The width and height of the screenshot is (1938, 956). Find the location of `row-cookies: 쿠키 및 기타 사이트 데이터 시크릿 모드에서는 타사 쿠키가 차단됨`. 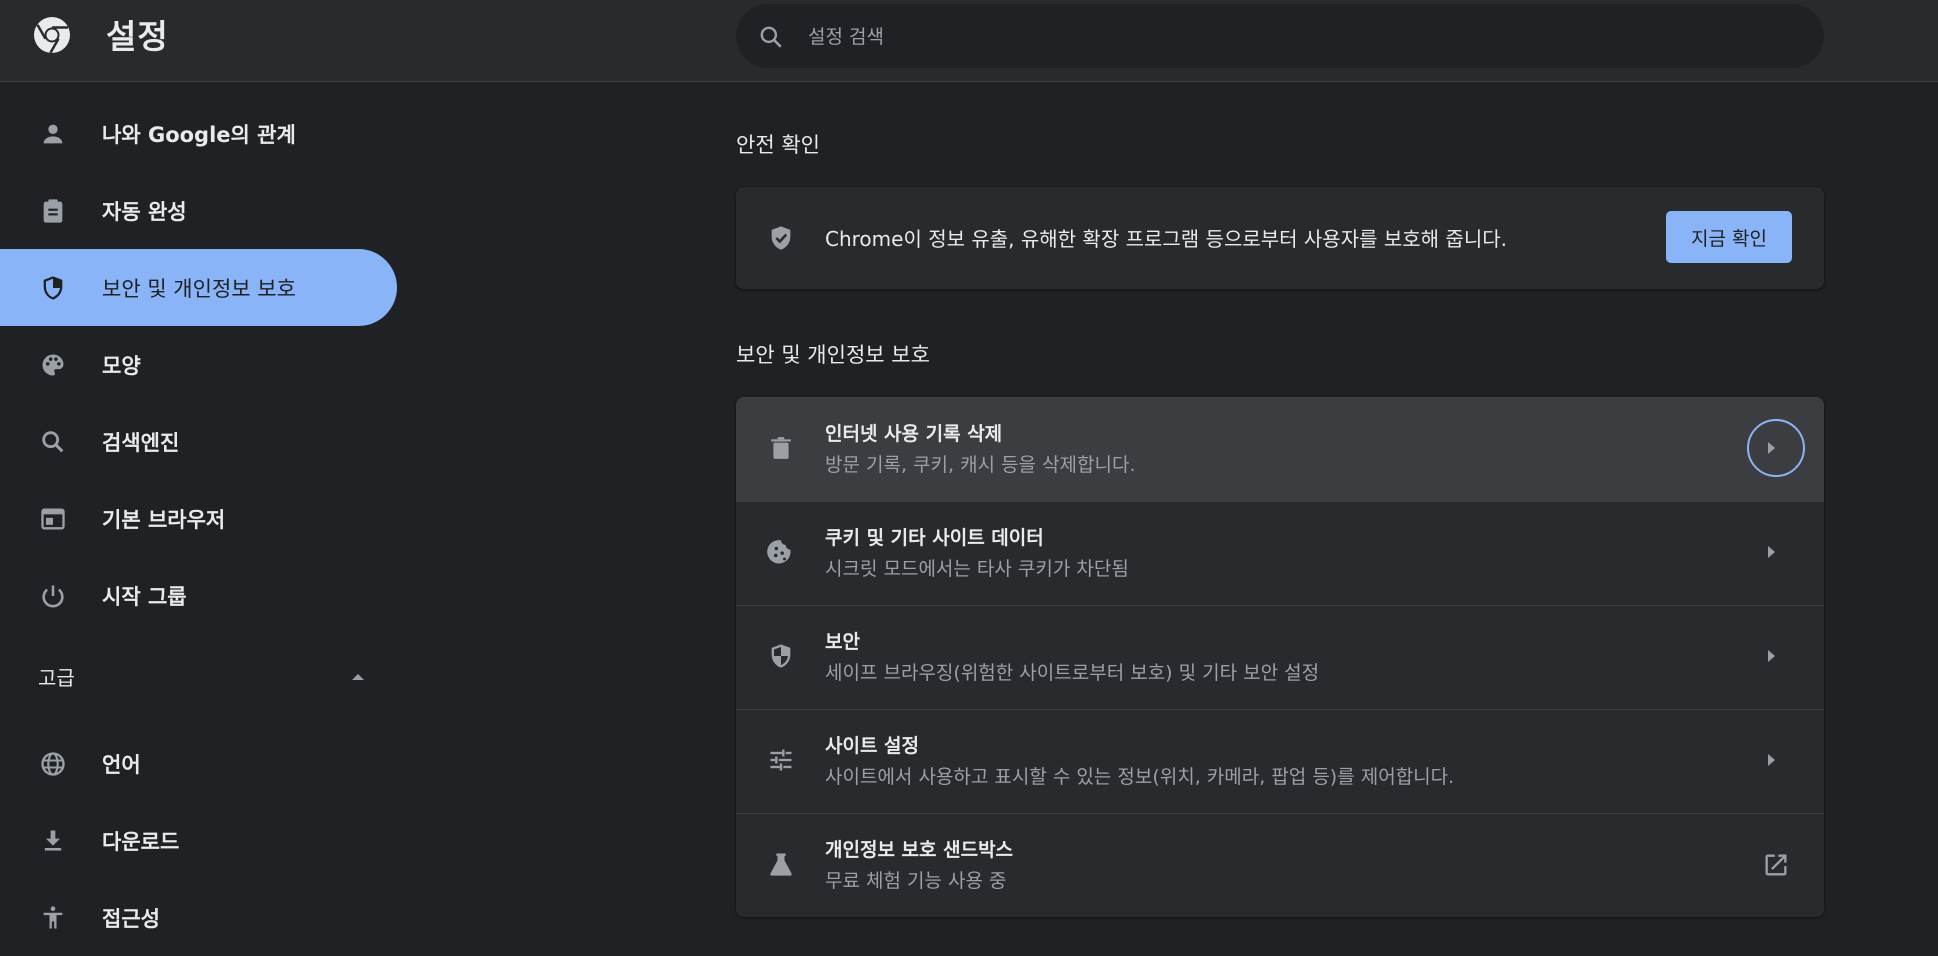

row-cookies: 쿠키 및 기타 사이트 데이터 시크릿 모드에서는 타사 쿠키가 차단됨 is located at coordinates (1280, 553).